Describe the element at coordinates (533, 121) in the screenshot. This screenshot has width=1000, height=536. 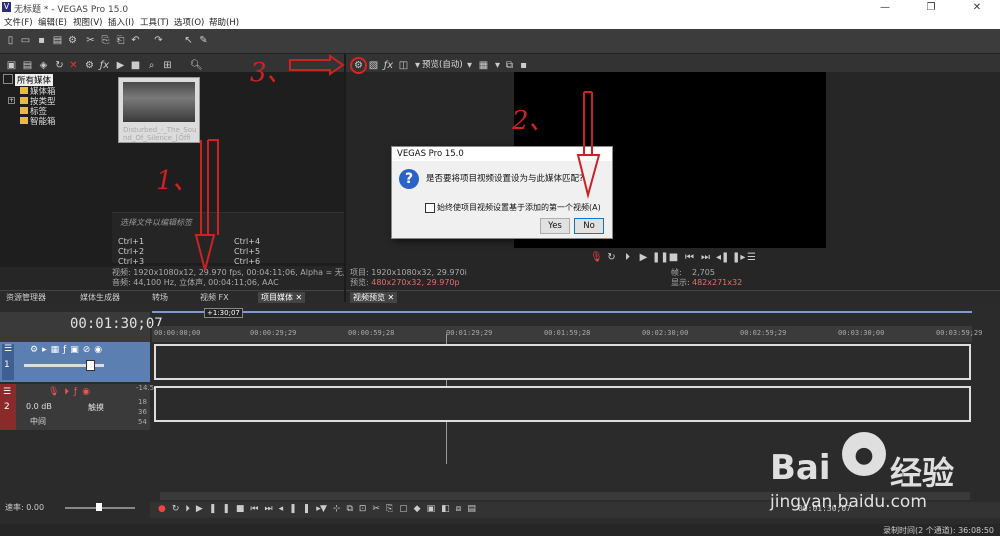
I see `annotation-2: 2、` at that location.